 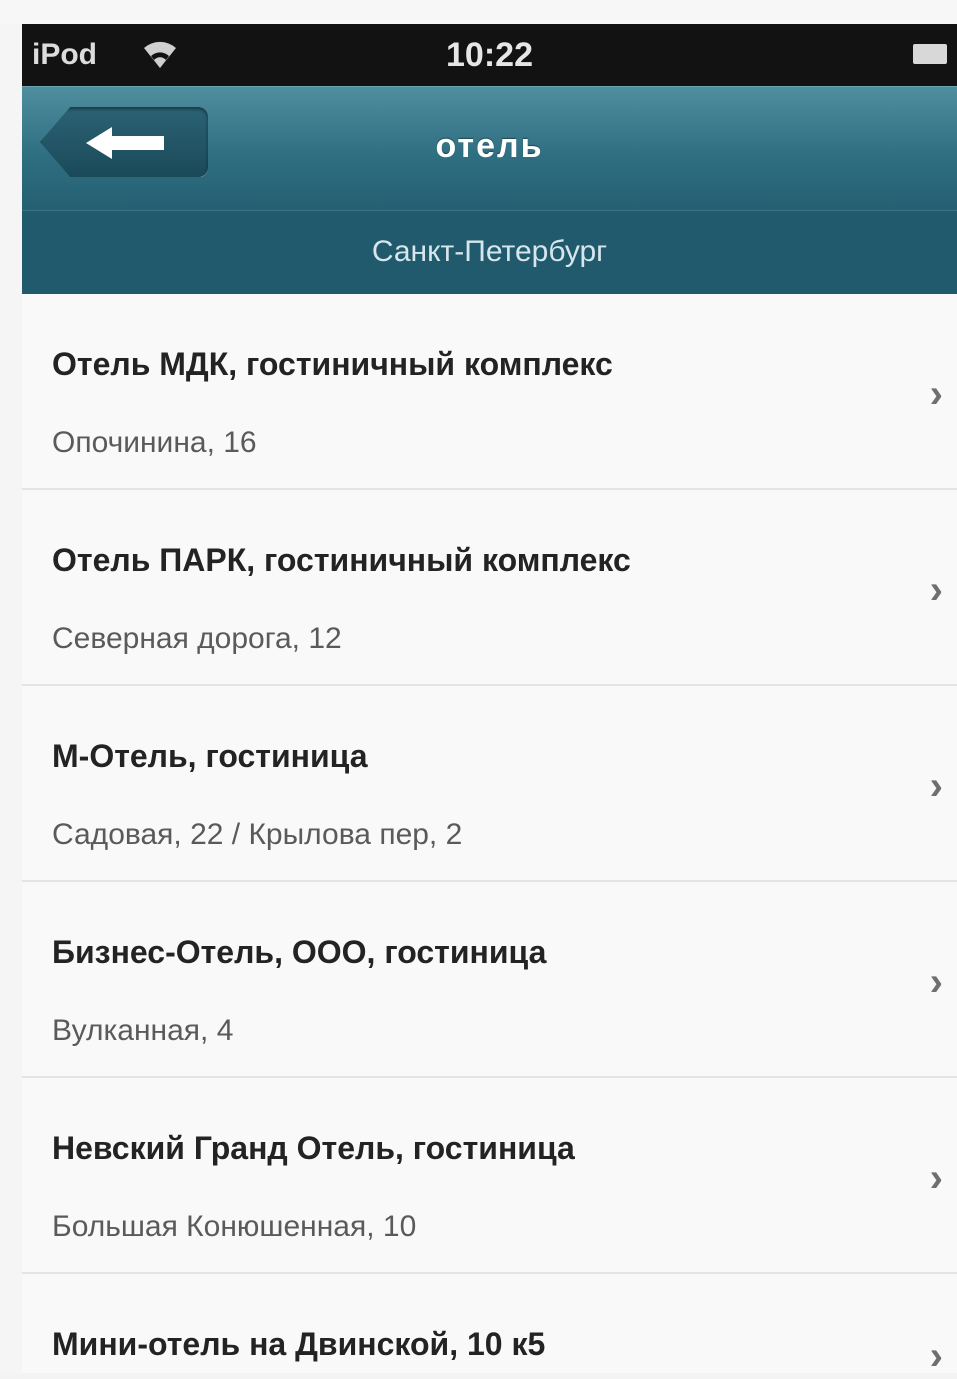 What do you see at coordinates (930, 54) in the screenshot?
I see `battery-icon` at bounding box center [930, 54].